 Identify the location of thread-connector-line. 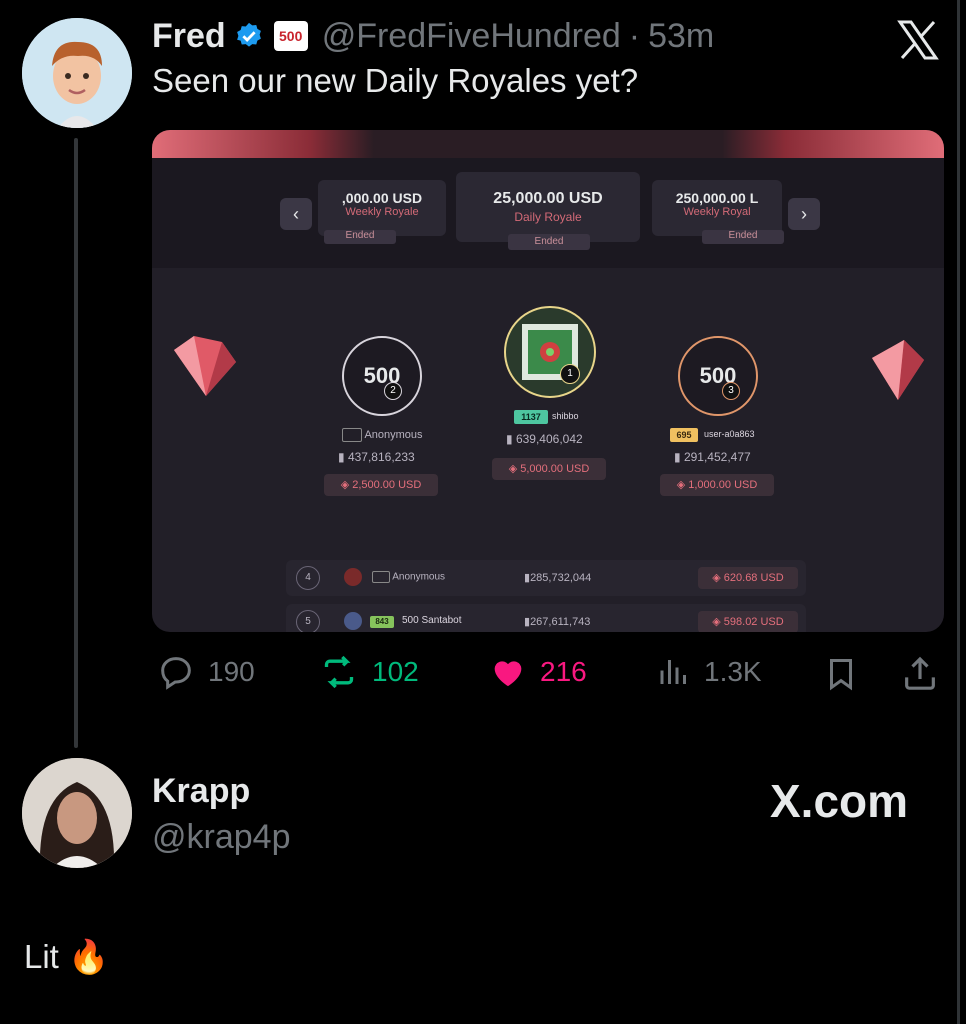
(76, 443).